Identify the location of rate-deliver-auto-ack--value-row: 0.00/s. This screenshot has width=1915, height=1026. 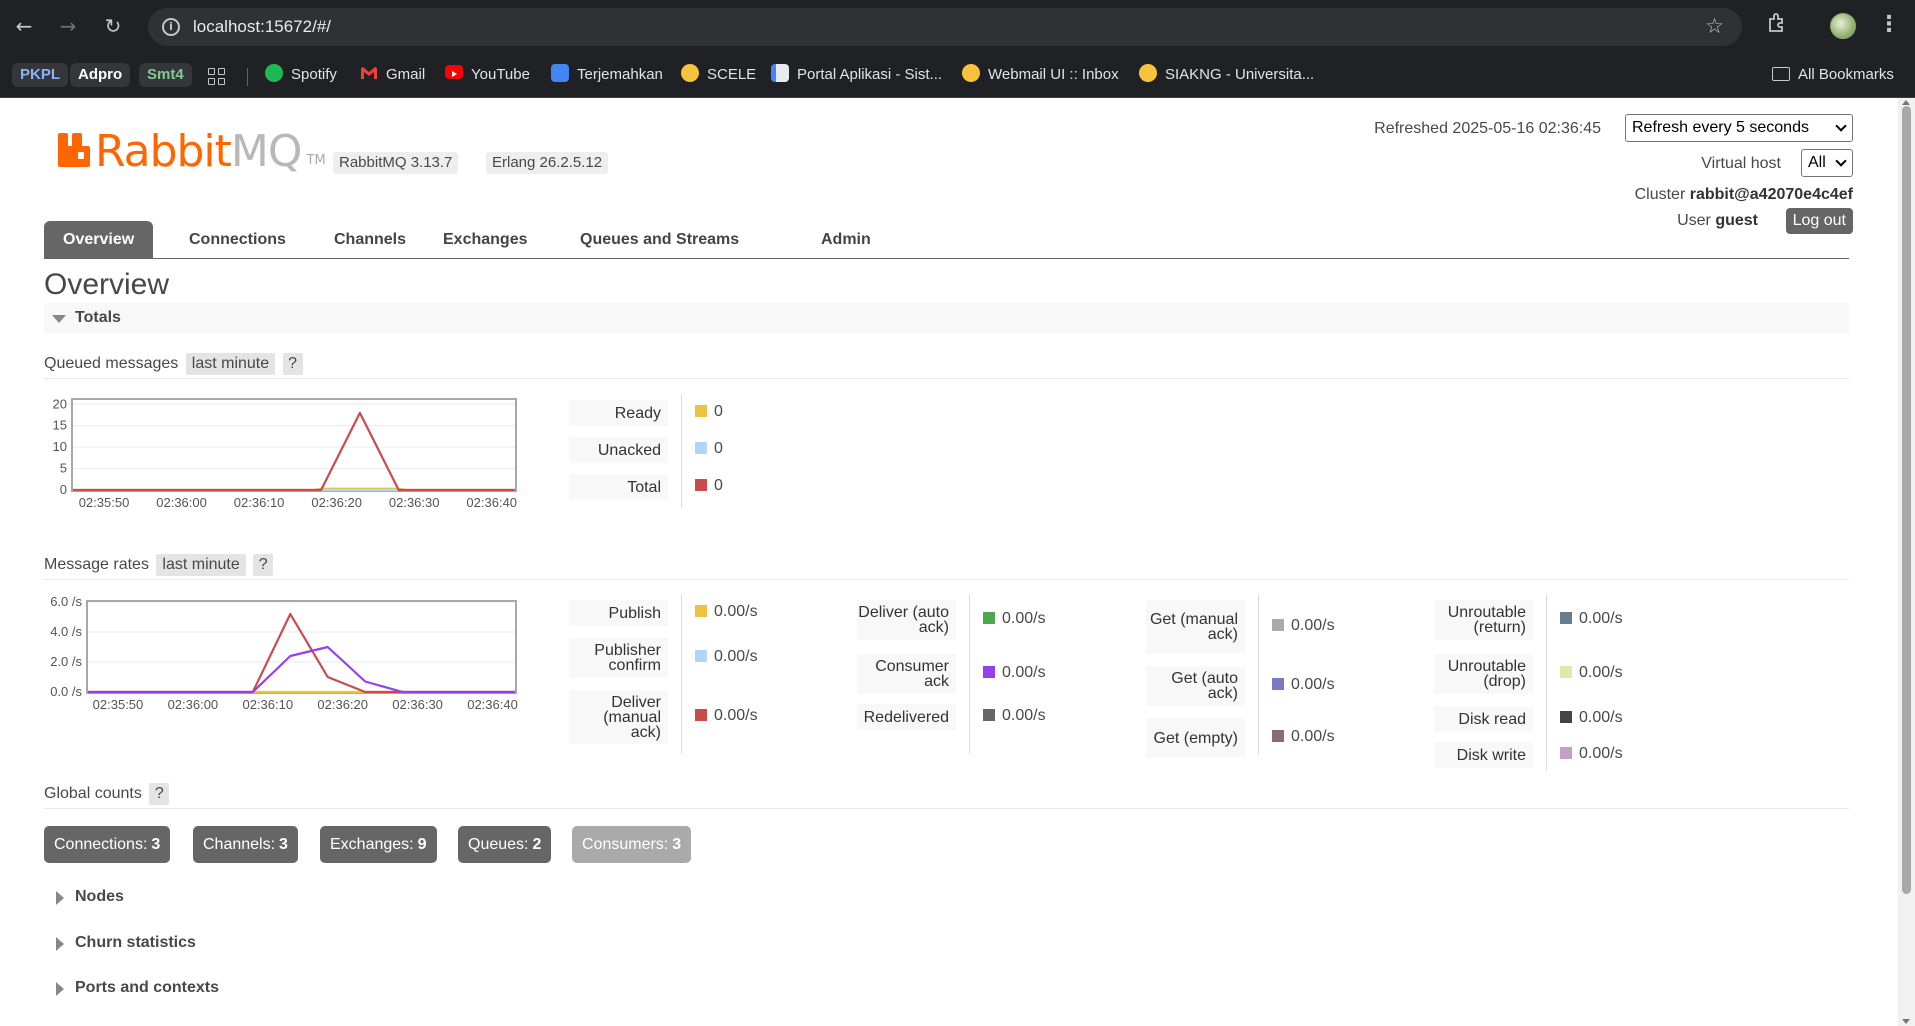
(1014, 619).